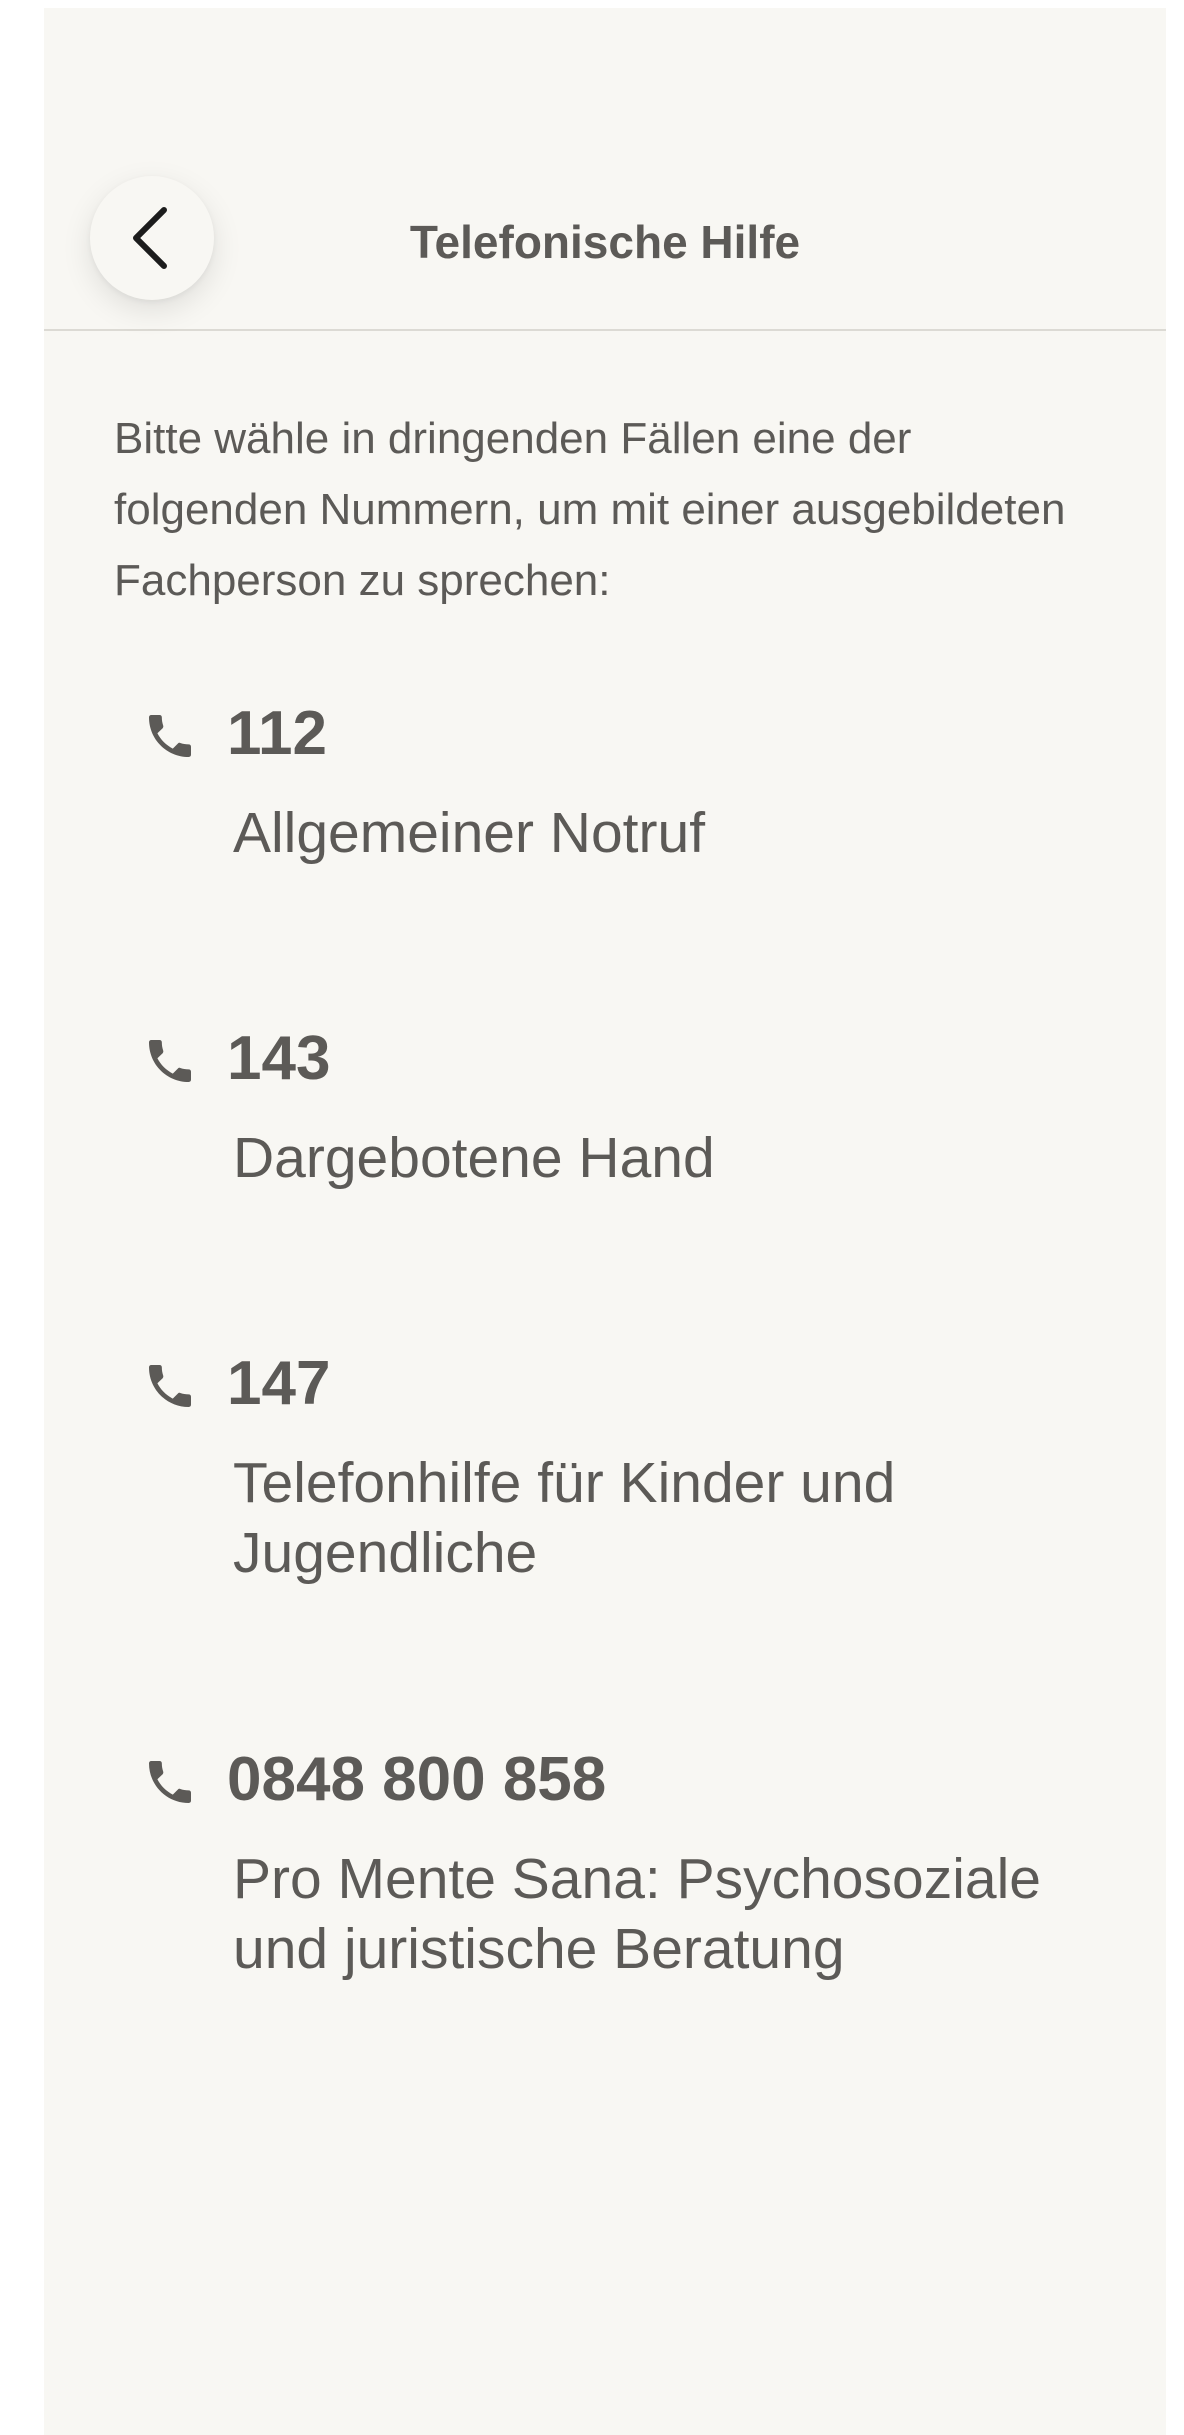 The image size is (1184, 2435). Describe the element at coordinates (474, 1158) in the screenshot. I see `contact-label: Dargebotene Hand` at that location.